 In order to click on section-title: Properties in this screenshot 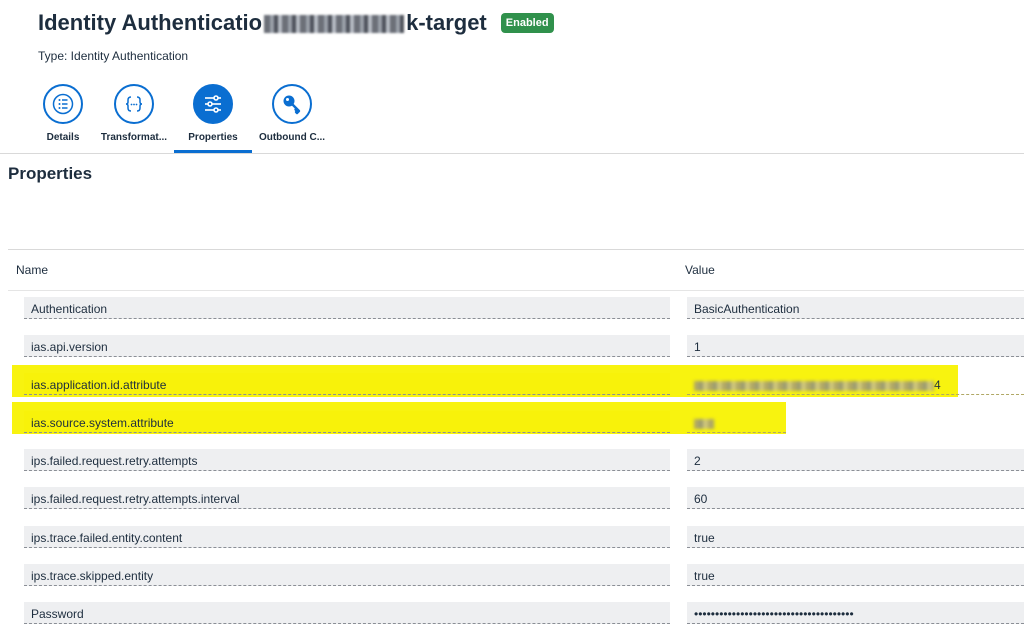, I will do `click(50, 173)`.